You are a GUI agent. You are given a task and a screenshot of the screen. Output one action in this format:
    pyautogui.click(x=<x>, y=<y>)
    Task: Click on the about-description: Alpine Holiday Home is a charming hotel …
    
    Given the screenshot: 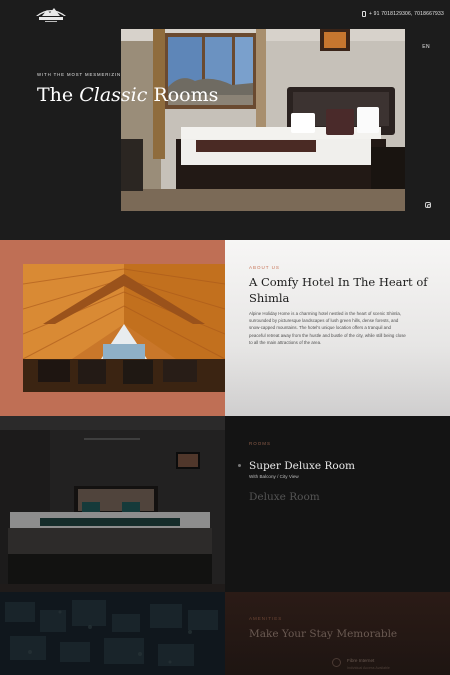 What is the action you would take?
    pyautogui.click(x=327, y=328)
    